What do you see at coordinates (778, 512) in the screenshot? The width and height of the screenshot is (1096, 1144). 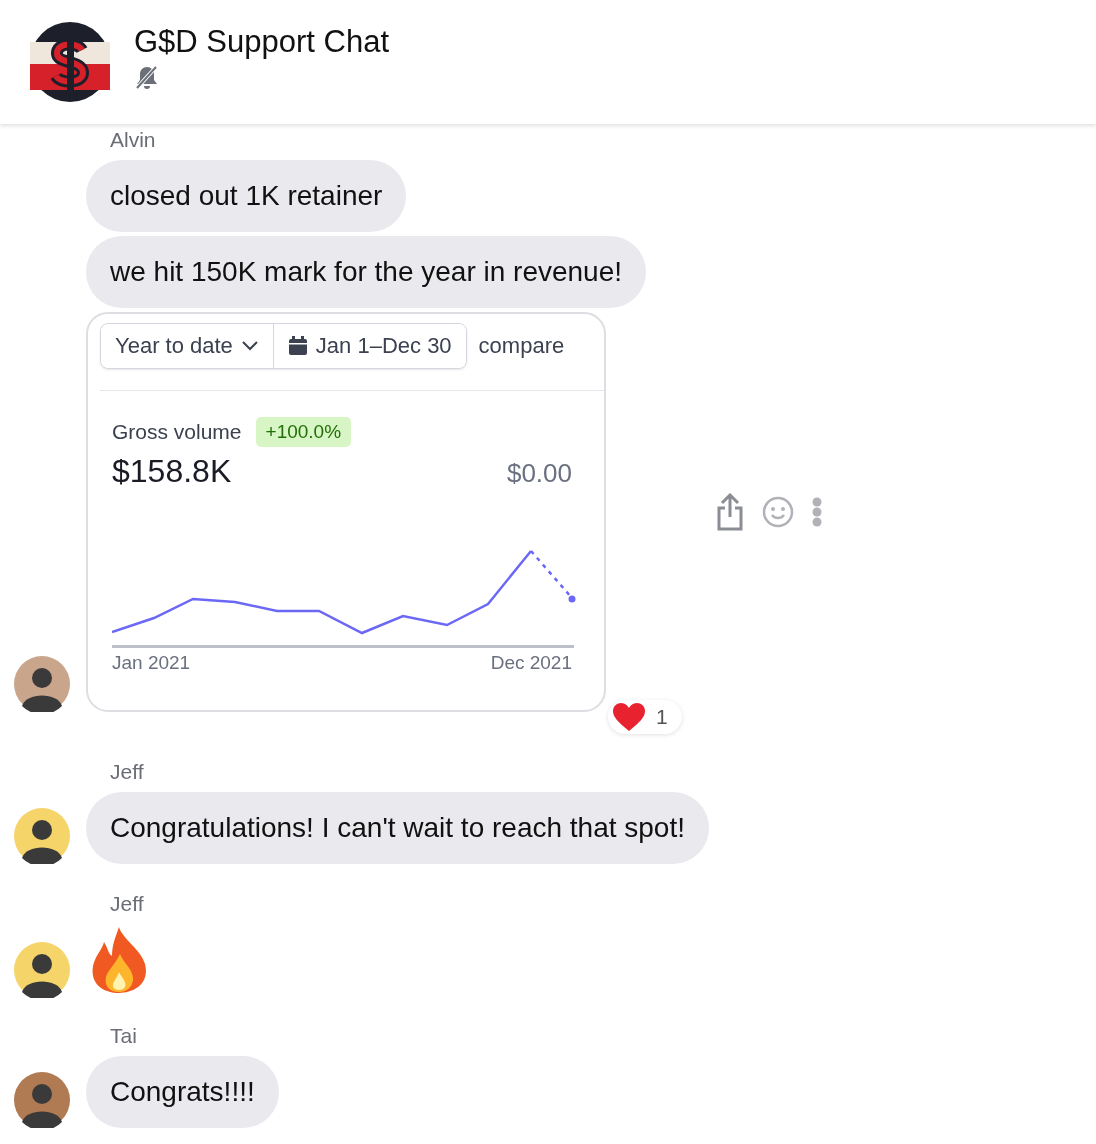 I see `emoji-reaction-icon` at bounding box center [778, 512].